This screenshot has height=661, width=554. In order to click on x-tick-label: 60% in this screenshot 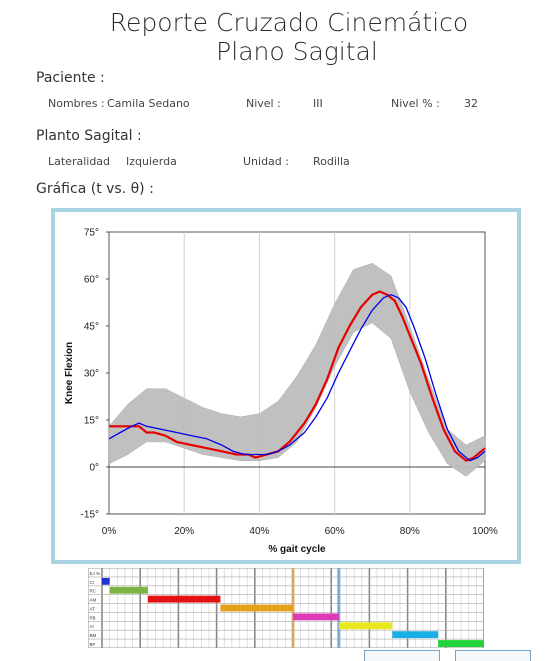, I will do `click(335, 531)`.